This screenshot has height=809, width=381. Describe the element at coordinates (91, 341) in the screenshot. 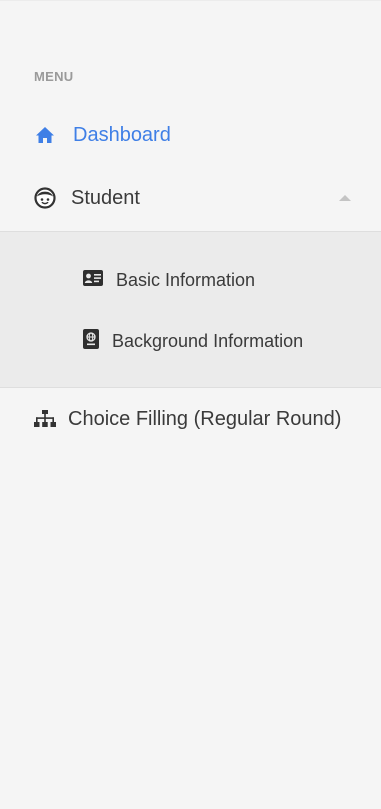

I see `passport-icon` at that location.